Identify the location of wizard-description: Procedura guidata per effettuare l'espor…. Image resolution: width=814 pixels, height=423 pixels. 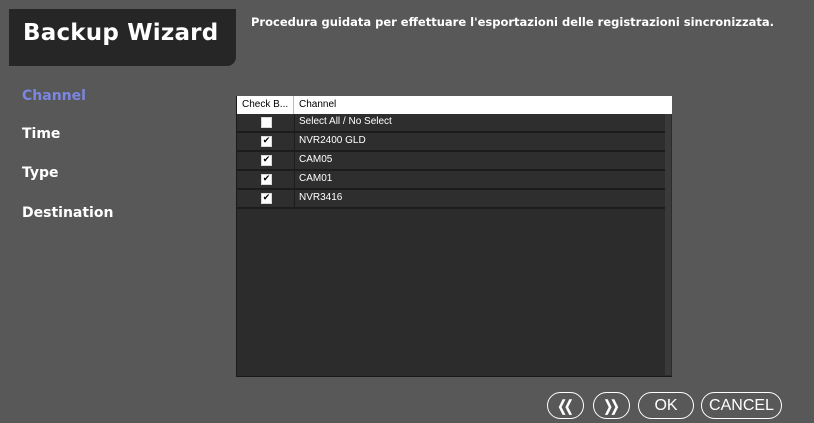
(513, 22).